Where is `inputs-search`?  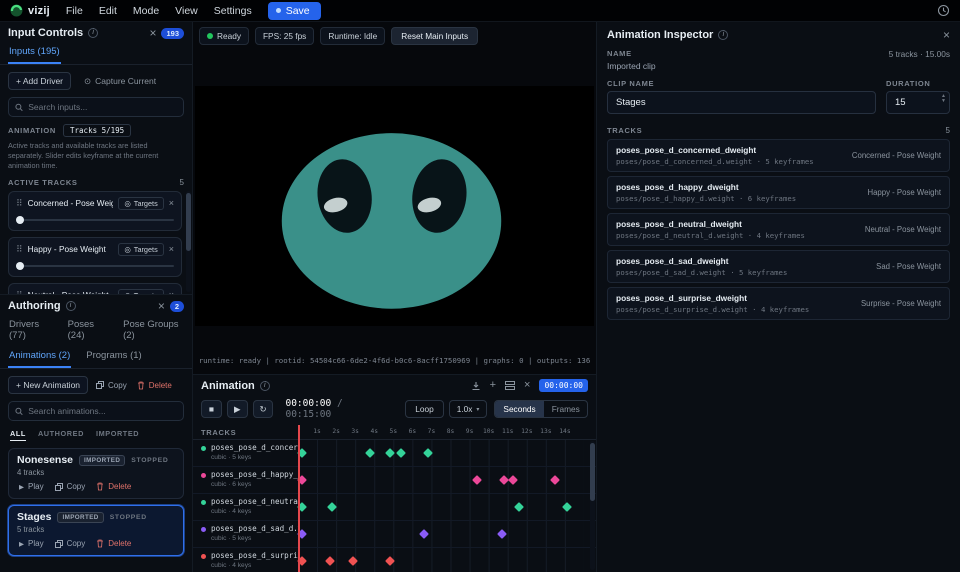
inputs-search is located at coordinates (96, 107).